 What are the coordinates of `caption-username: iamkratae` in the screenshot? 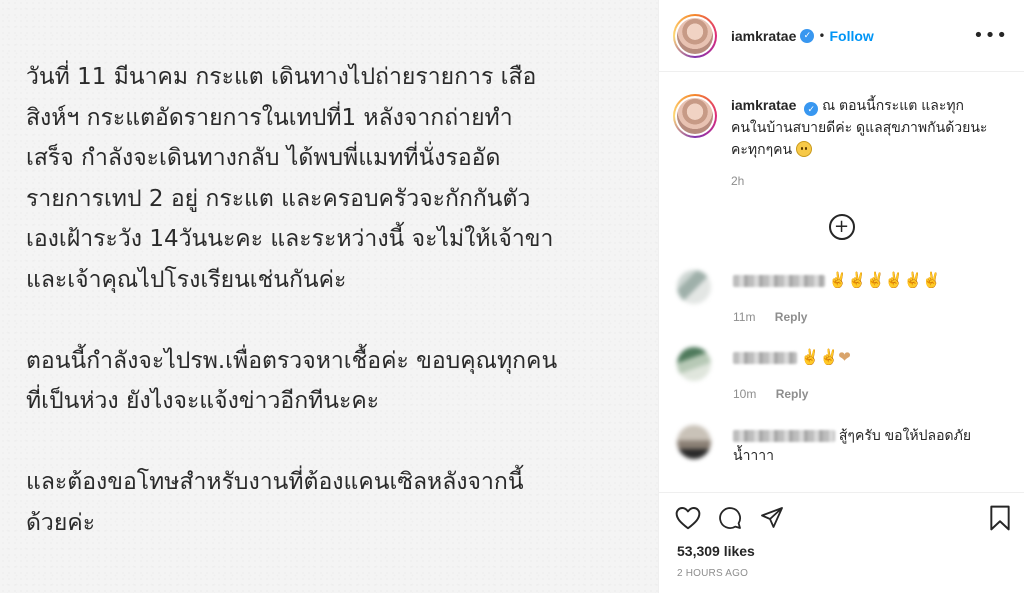 It's located at (763, 105).